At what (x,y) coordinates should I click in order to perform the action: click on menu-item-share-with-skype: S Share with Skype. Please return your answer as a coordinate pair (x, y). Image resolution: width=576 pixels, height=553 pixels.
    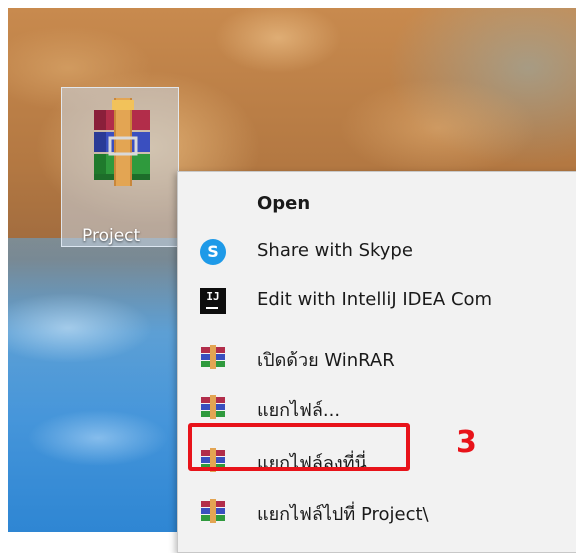
    Looking at the image, I should click on (377, 252).